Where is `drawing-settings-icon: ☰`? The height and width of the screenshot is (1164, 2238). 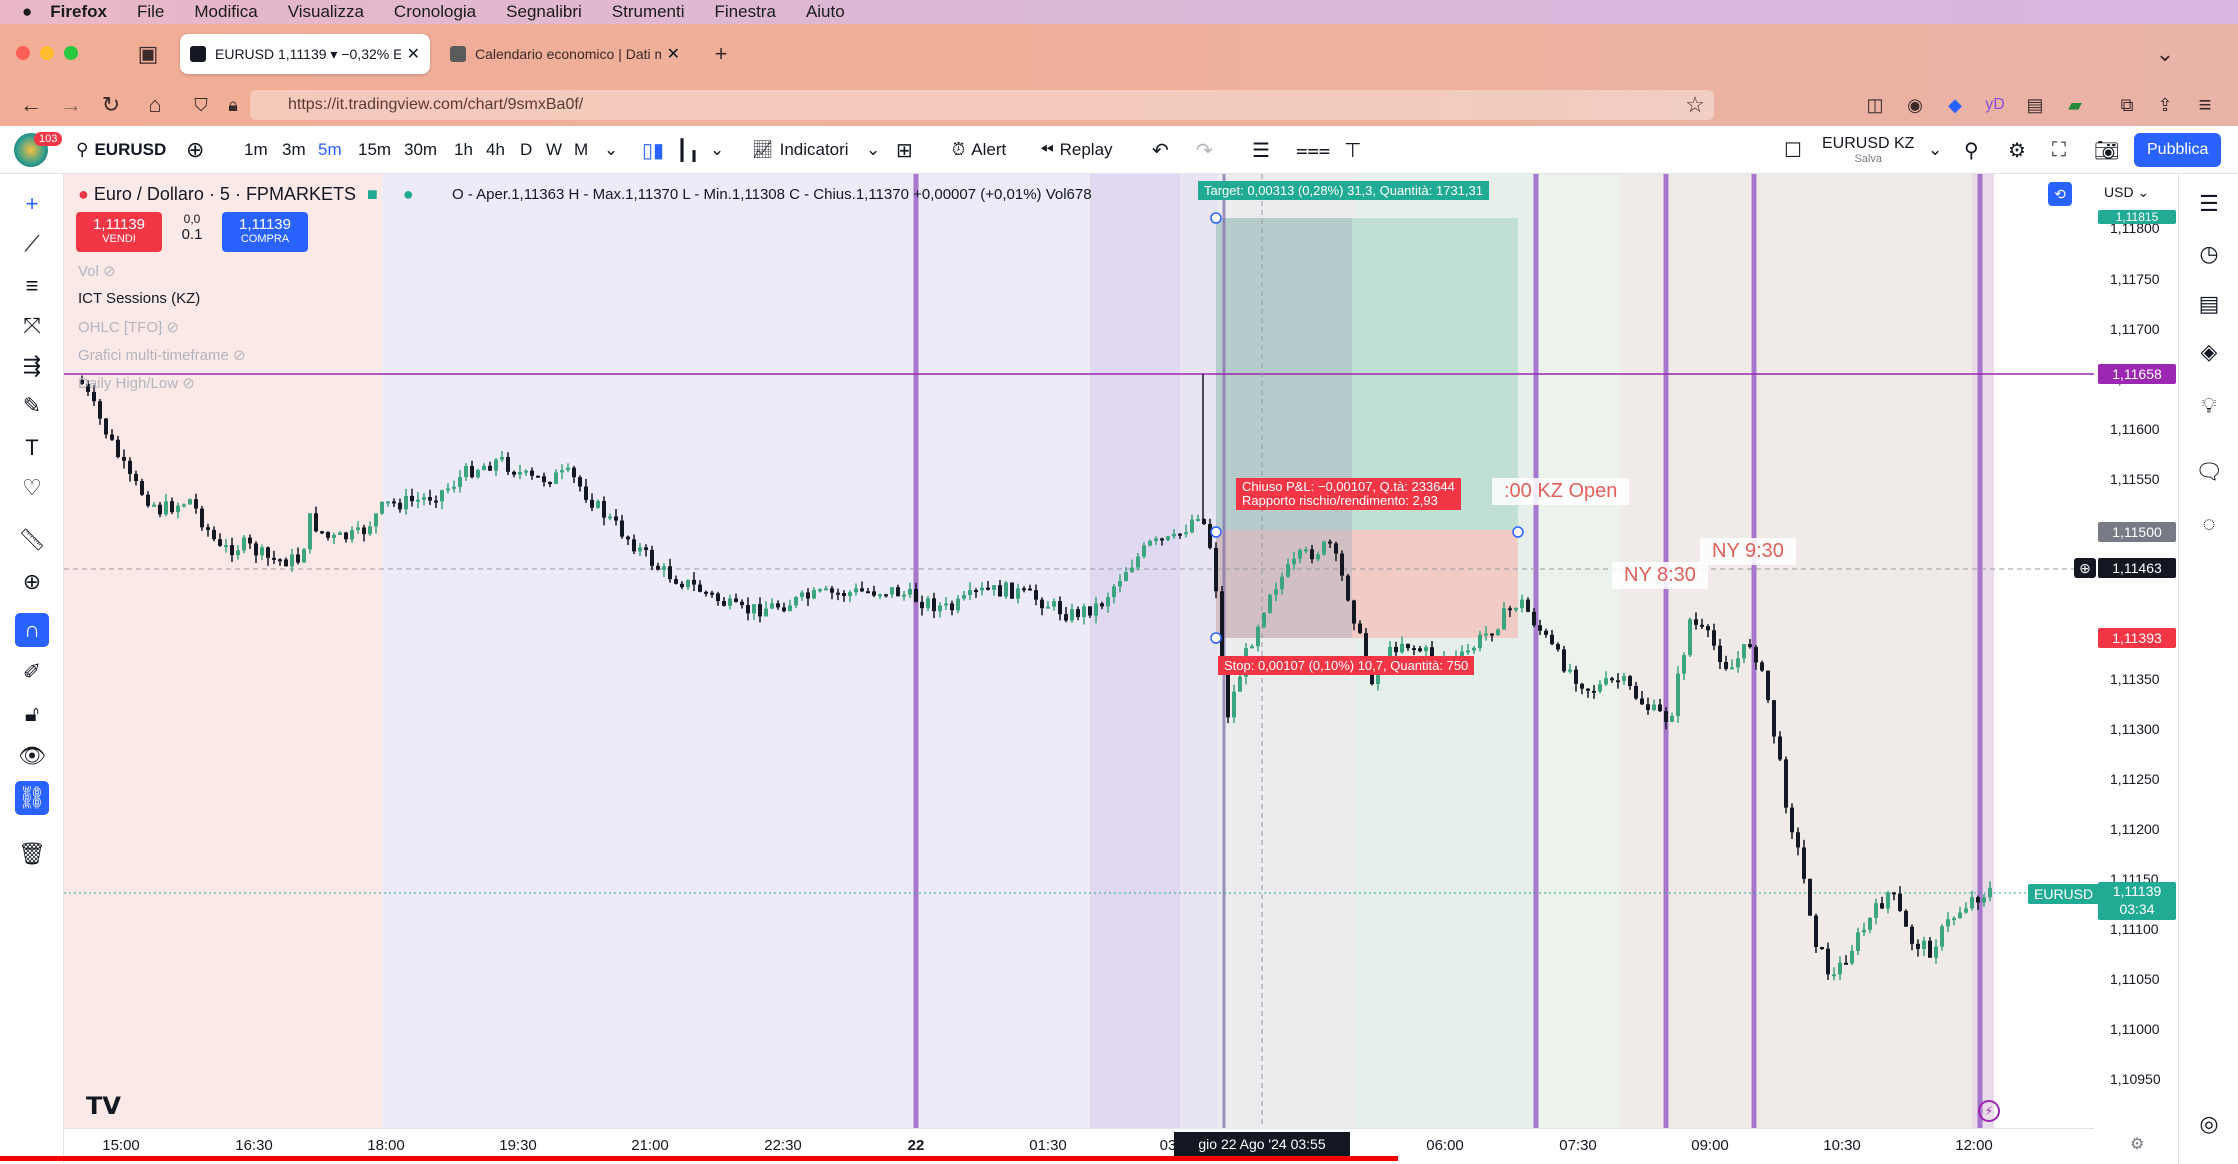 drawing-settings-icon: ☰ is located at coordinates (1261, 150).